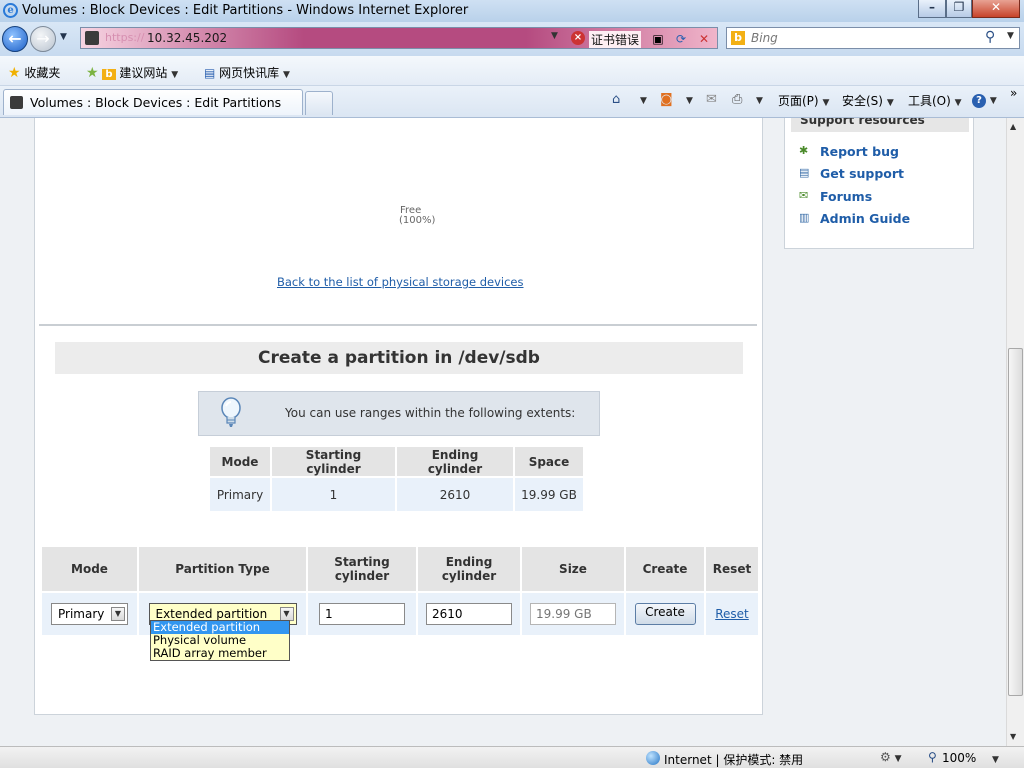  Describe the element at coordinates (665, 569) in the screenshot. I see `column-header-create: Create` at that location.